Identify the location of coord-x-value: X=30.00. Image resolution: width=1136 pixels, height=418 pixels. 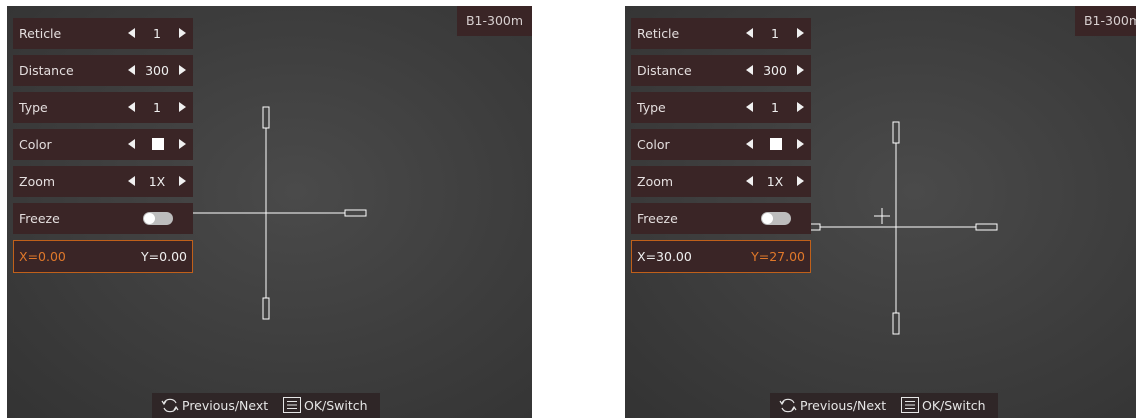
(664, 256).